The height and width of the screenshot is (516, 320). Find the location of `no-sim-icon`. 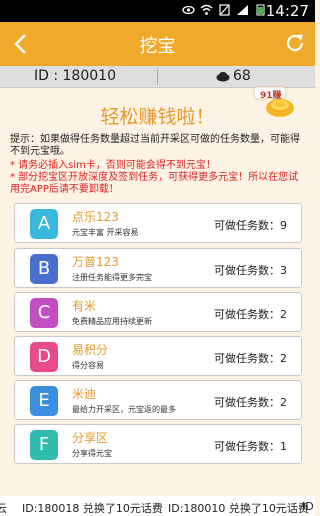

no-sim-icon is located at coordinates (224, 10).